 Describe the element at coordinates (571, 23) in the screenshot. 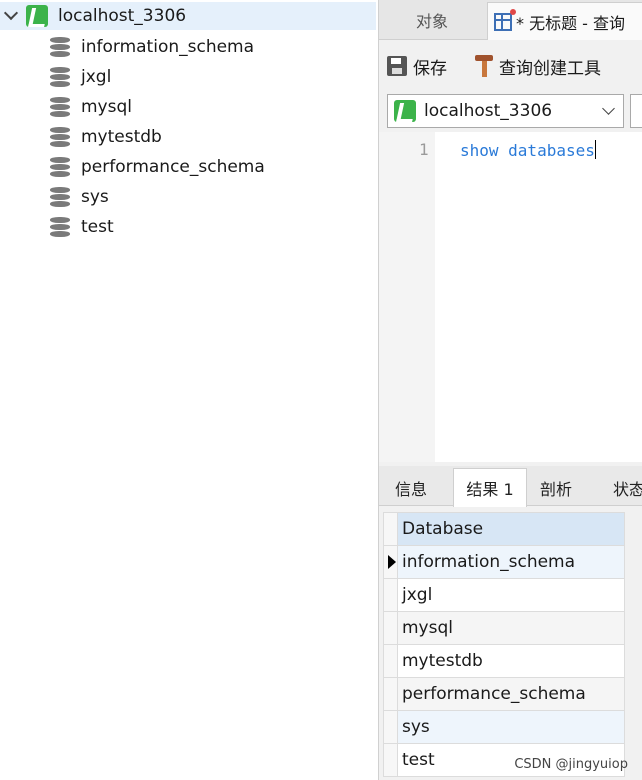

I see `tab-query-label: * 无标题 - 查询` at that location.